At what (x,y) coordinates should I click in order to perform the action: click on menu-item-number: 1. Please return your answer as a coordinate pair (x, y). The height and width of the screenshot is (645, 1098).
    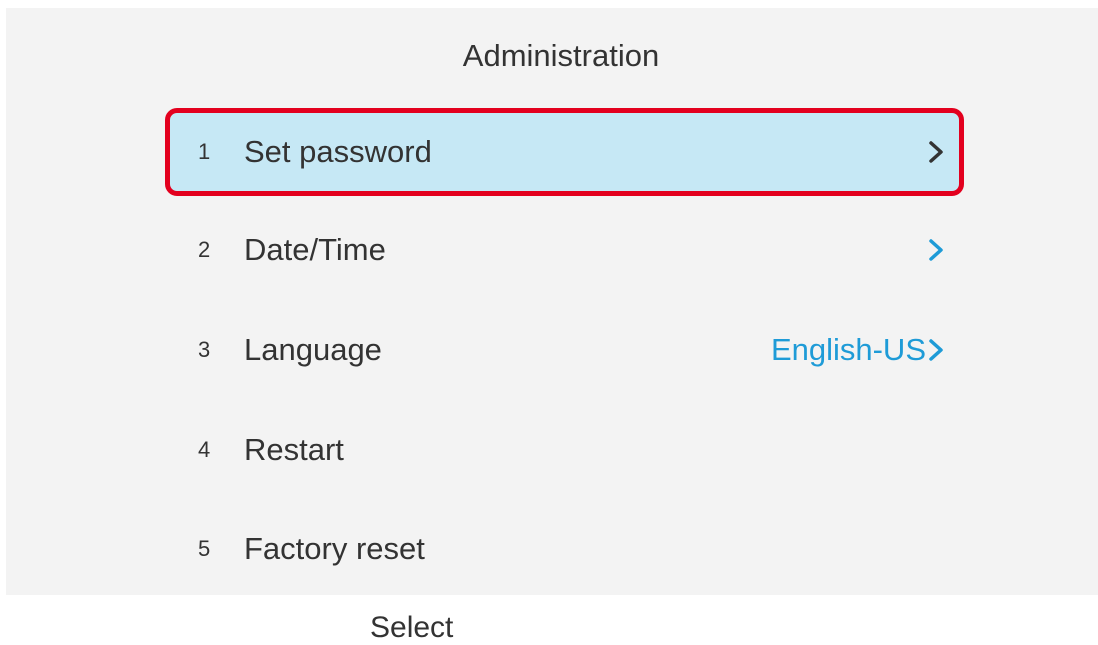
    Looking at the image, I should click on (204, 151).